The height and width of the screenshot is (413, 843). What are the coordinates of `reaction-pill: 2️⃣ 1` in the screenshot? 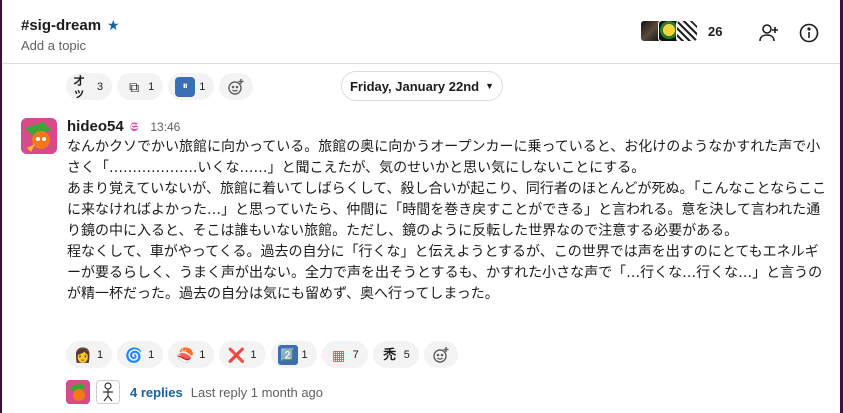 It's located at (293, 354).